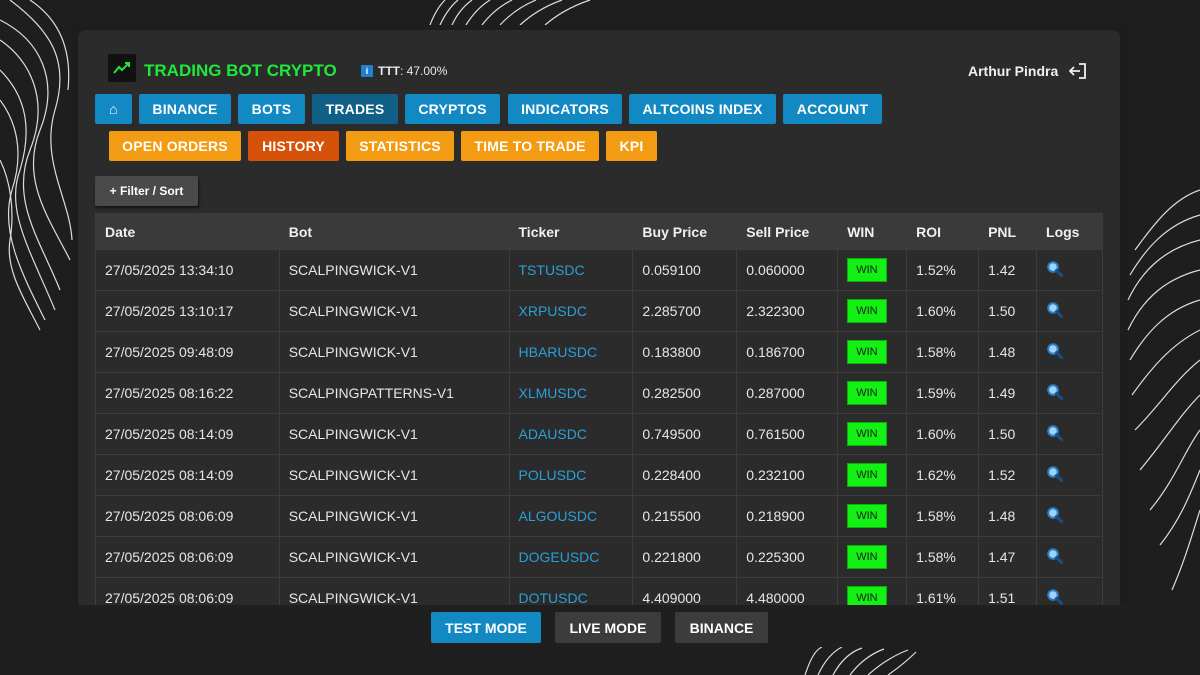 The width and height of the screenshot is (1200, 675). What do you see at coordinates (394, 231) in the screenshot?
I see `header-bot: Bot` at bounding box center [394, 231].